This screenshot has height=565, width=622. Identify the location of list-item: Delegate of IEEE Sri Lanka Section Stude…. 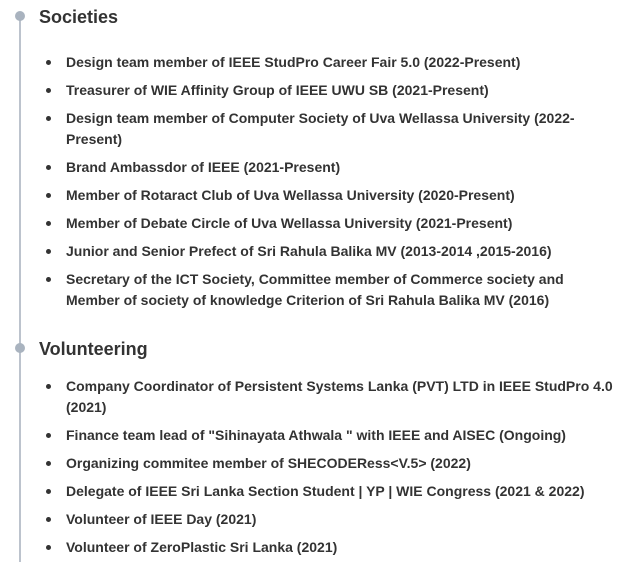
(311, 491).